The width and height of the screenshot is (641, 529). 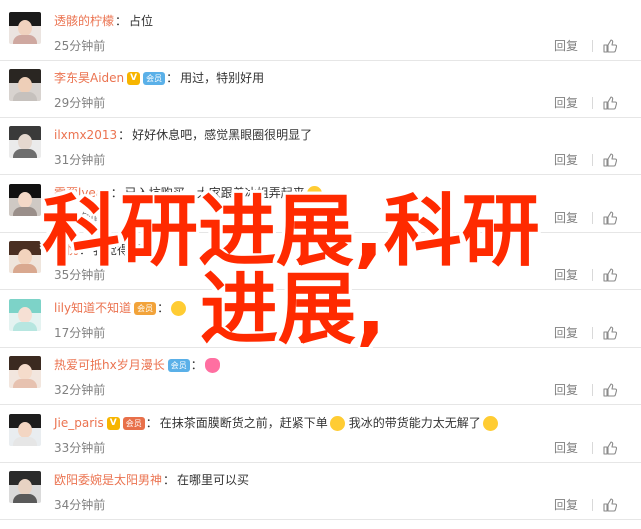 What do you see at coordinates (108, 480) in the screenshot?
I see `username-link: 欧阳委婉是太阳男神` at bounding box center [108, 480].